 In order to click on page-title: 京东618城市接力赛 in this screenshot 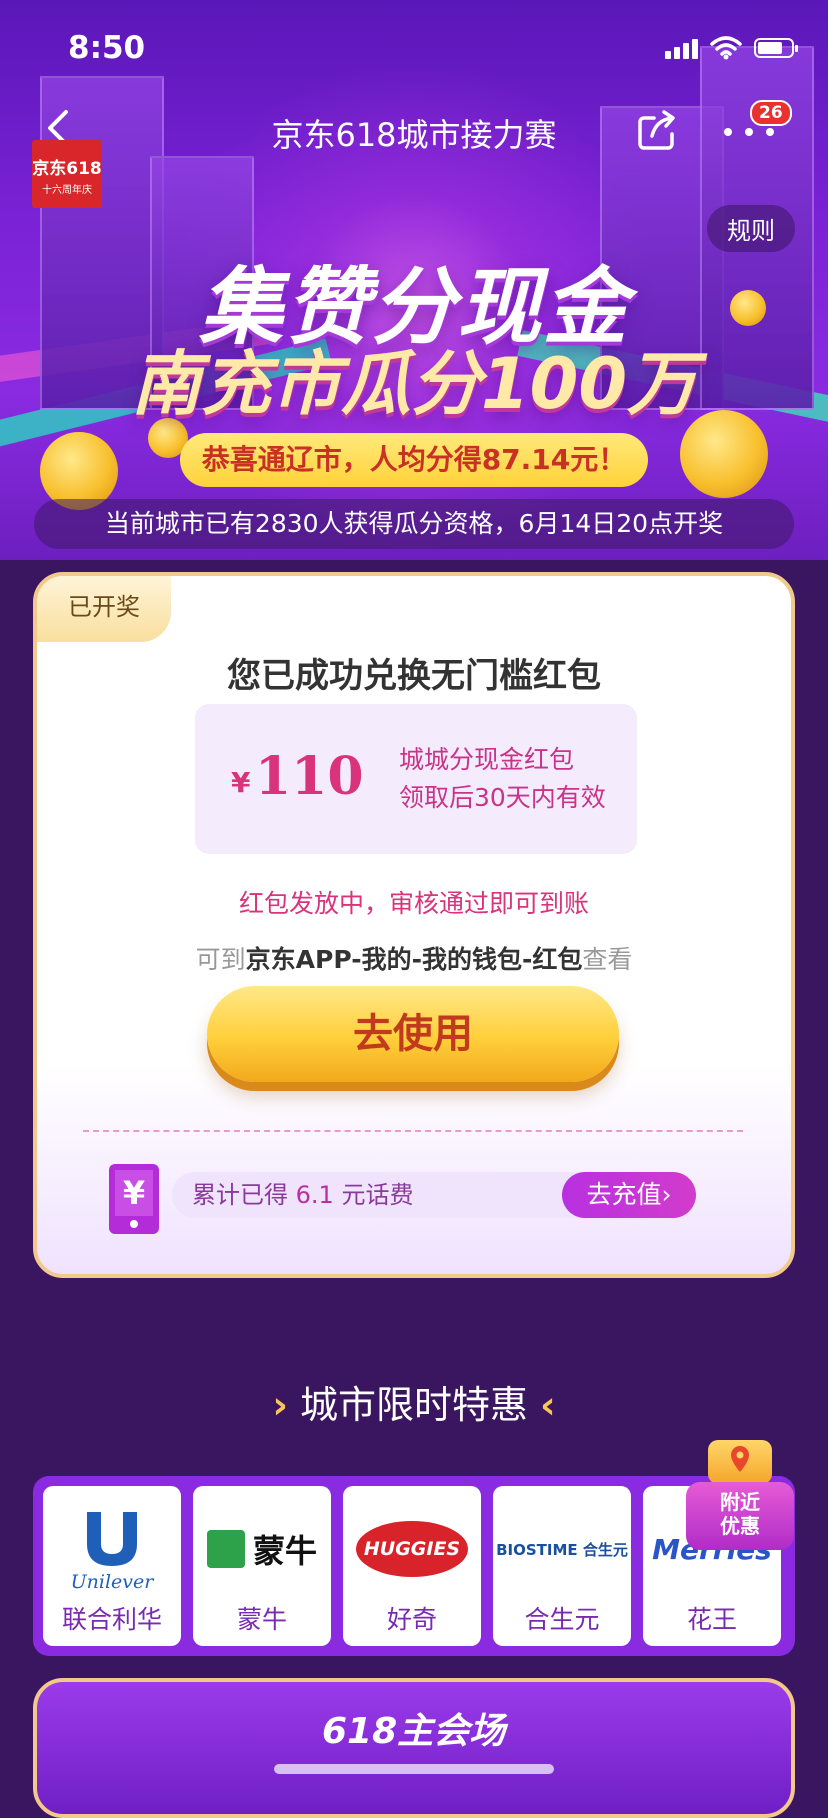, I will do `click(414, 135)`.